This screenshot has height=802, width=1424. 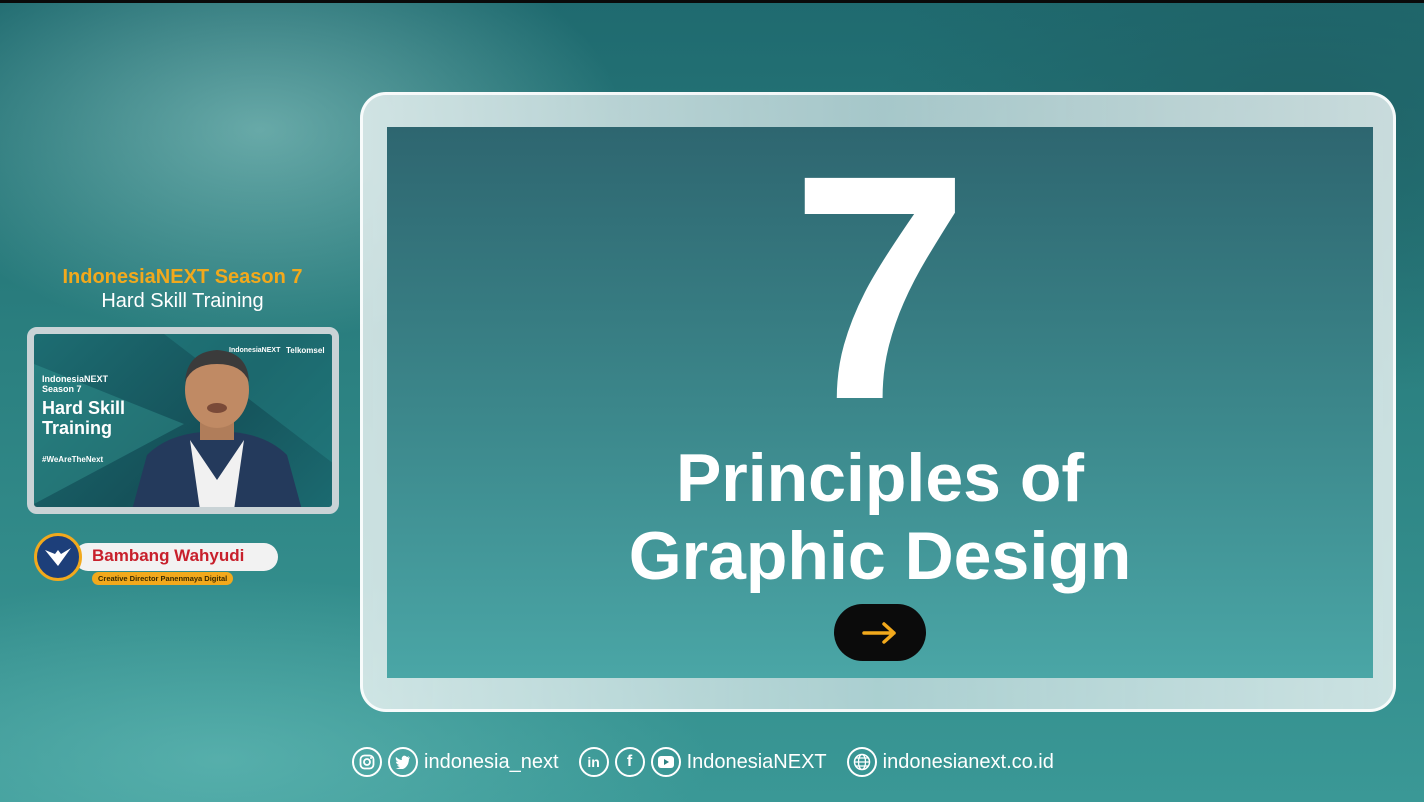 What do you see at coordinates (757, 762) in the screenshot?
I see `handle-channel: IndonesiaNEXT` at bounding box center [757, 762].